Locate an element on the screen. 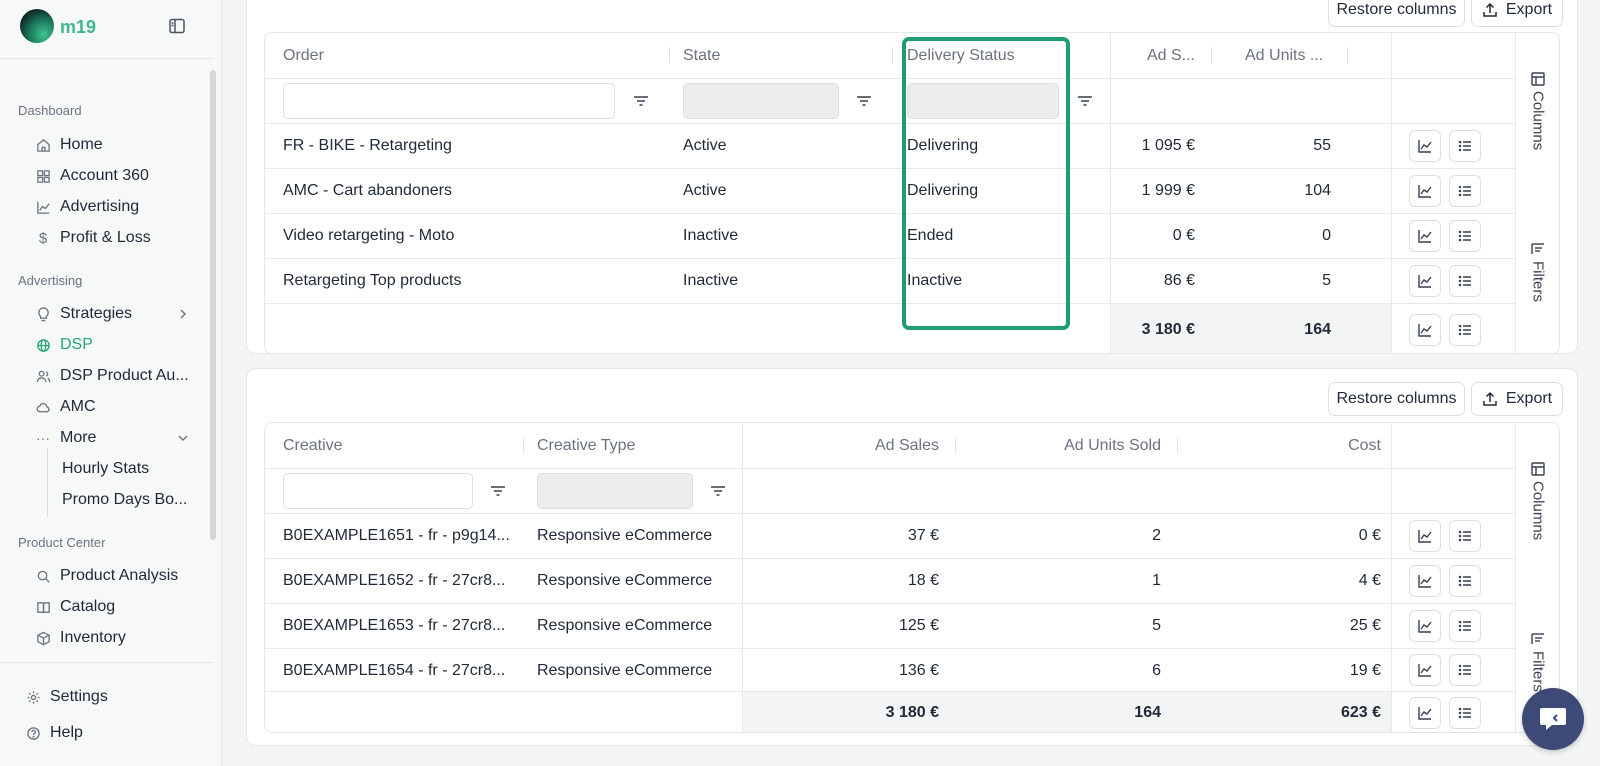 The image size is (1600, 766). creative-type-filter-input is located at coordinates (615, 491).